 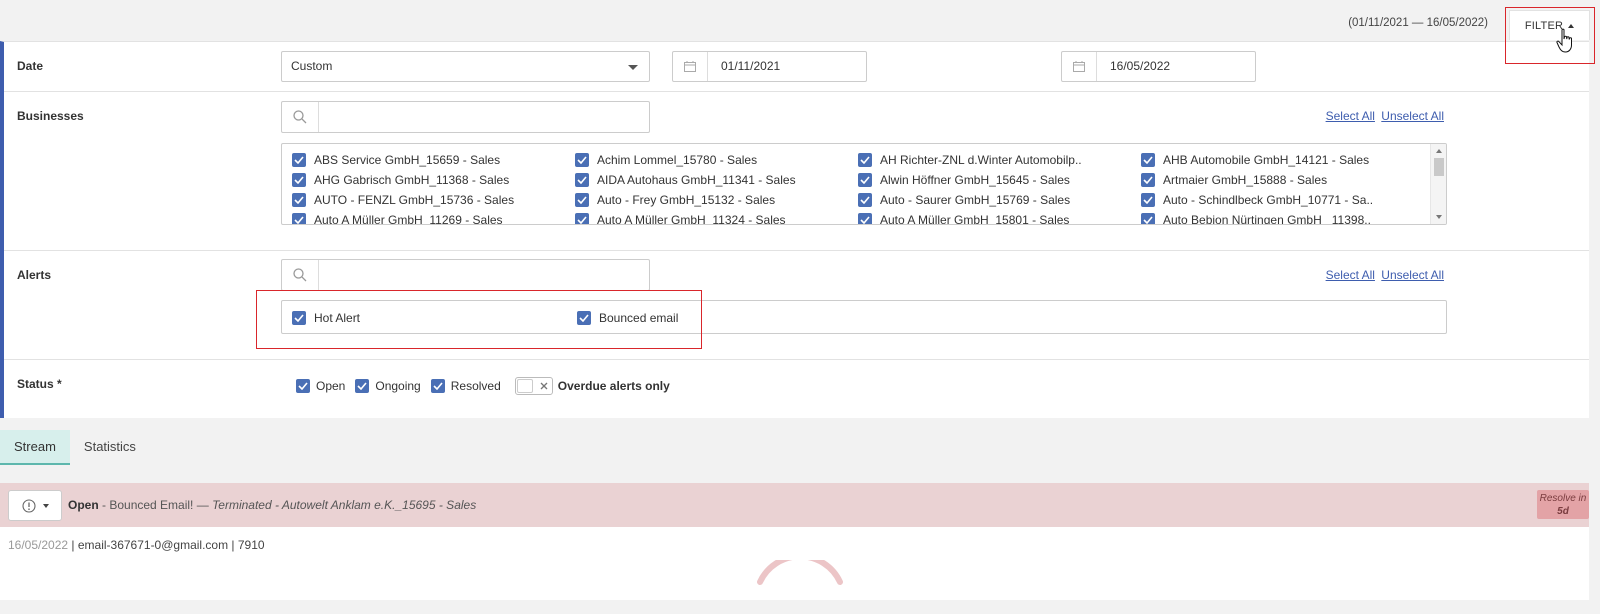 I want to click on caret-down-icon, so click(x=45, y=505).